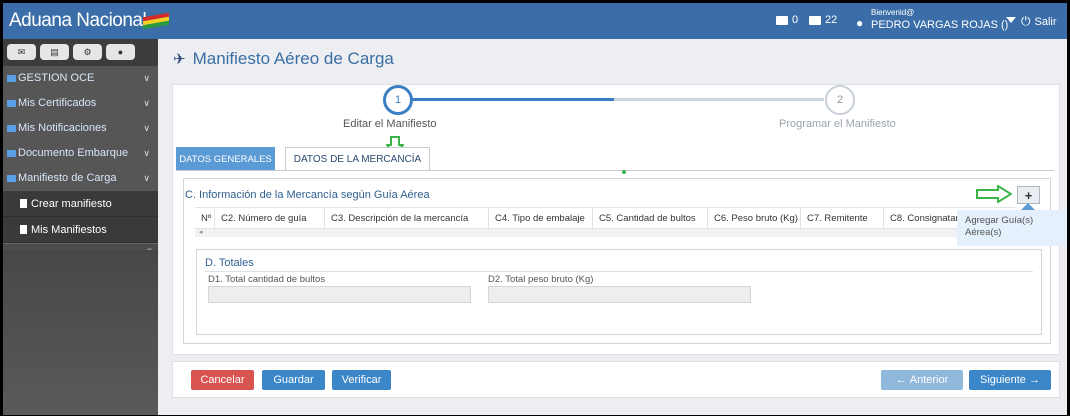  I want to click on verify-button: Verificar, so click(361, 380).